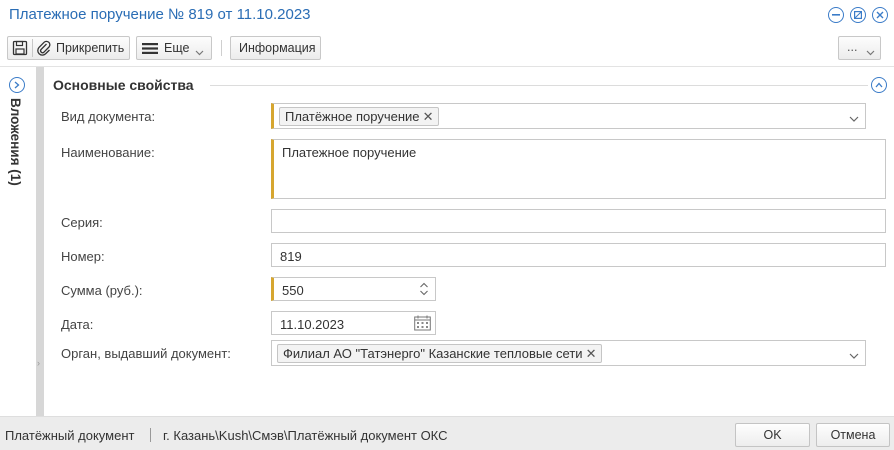 This screenshot has width=894, height=450. What do you see at coordinates (578, 169) in the screenshot?
I see `name-textarea: Платежное поручение` at bounding box center [578, 169].